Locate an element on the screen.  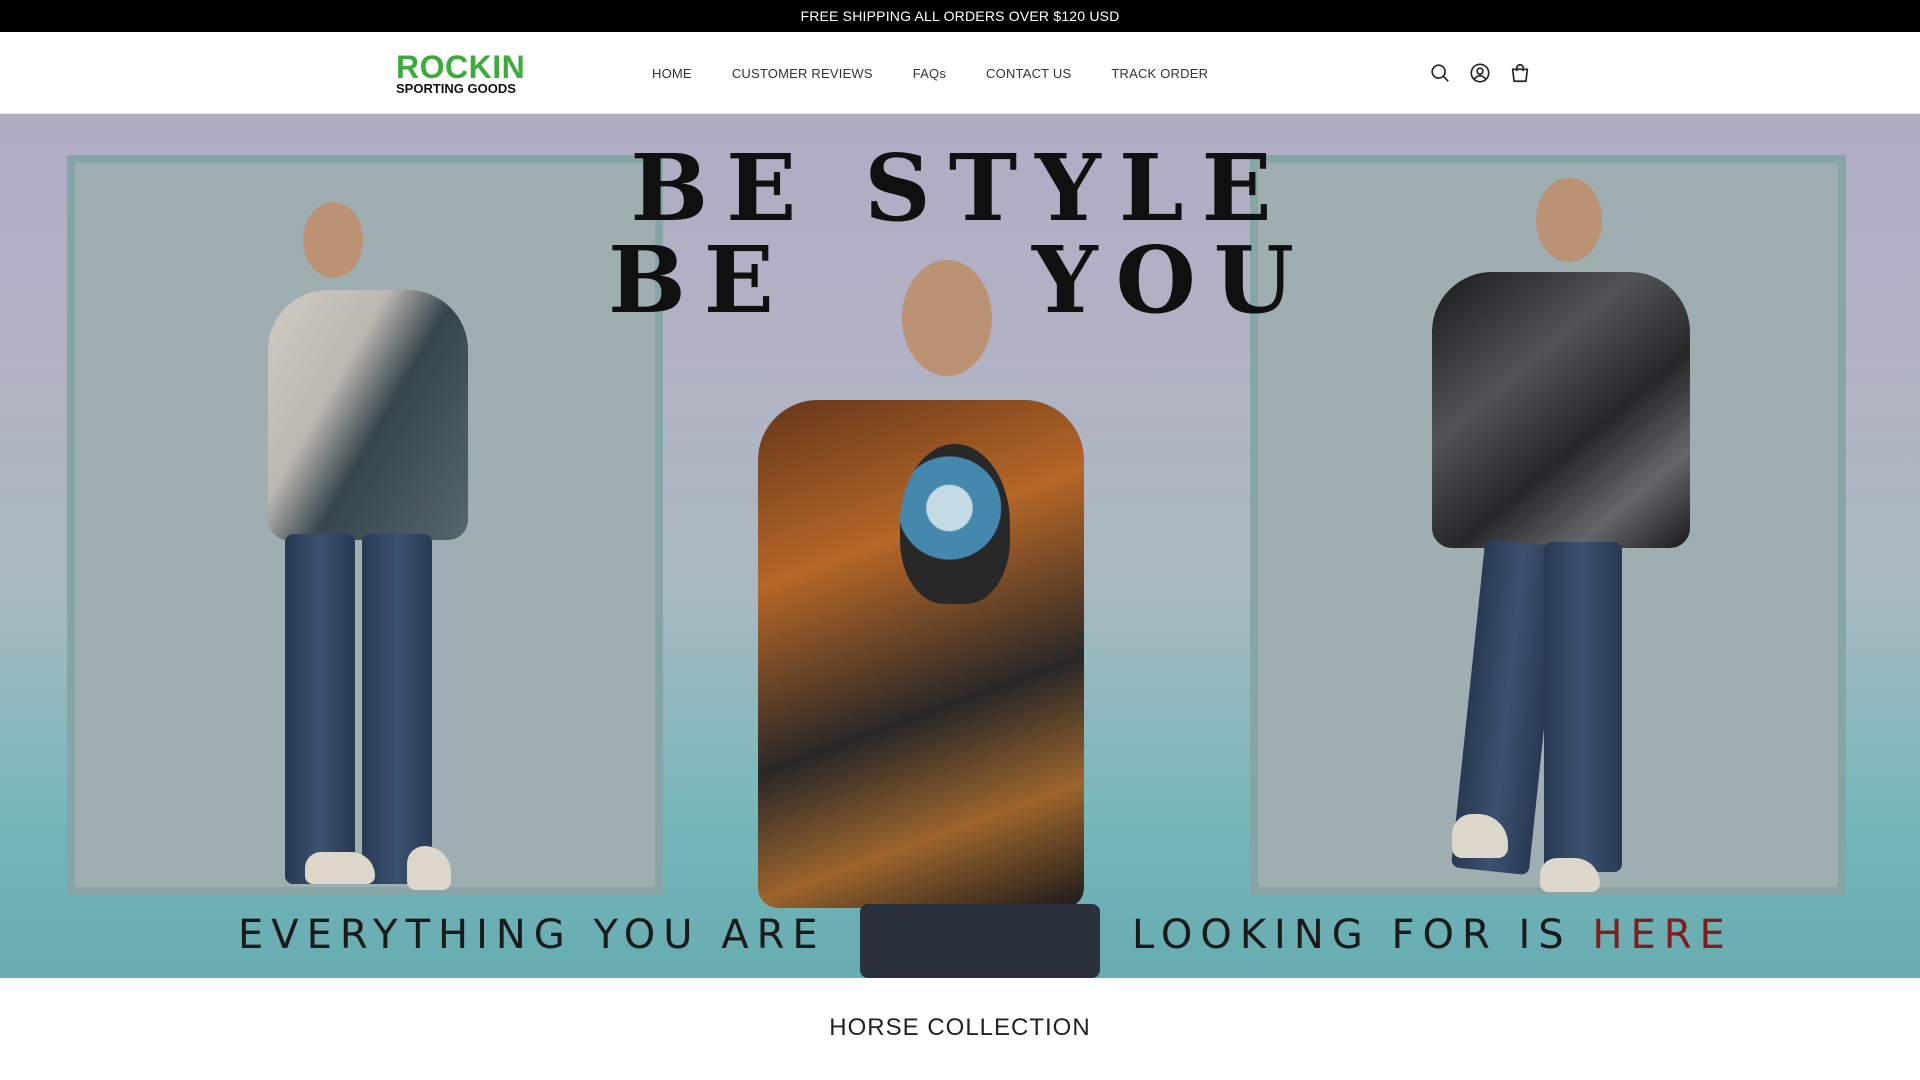
brand-name: ROCKIN is located at coordinates (461, 67).